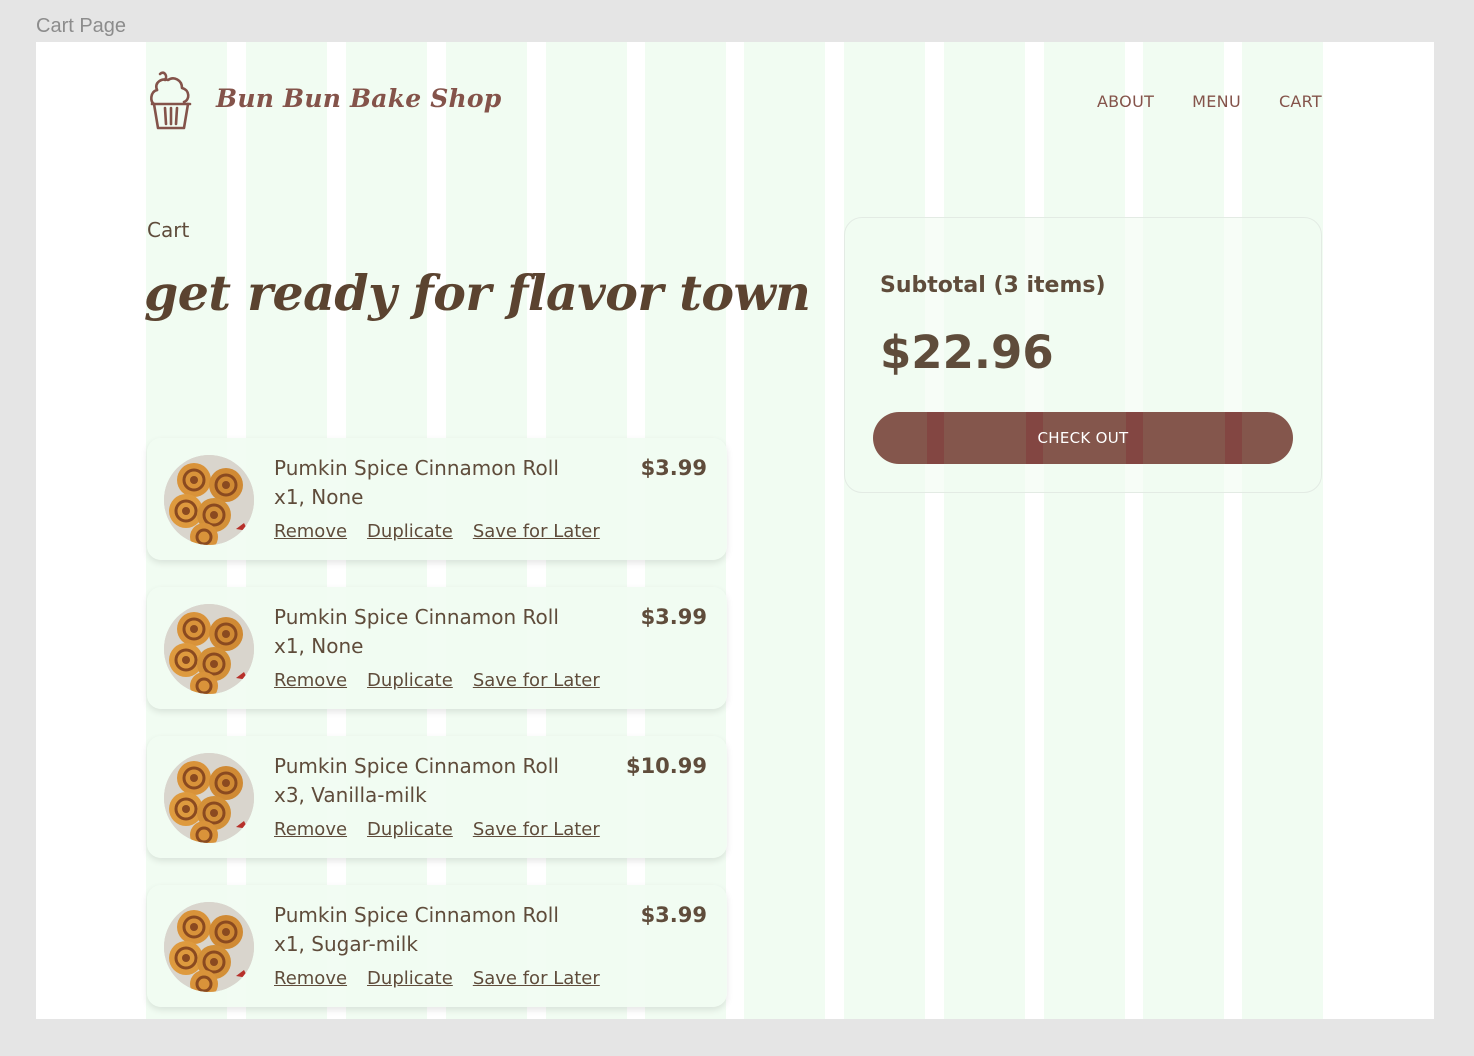 The height and width of the screenshot is (1056, 1474). I want to click on nav-about: ABOUT, so click(1125, 101).